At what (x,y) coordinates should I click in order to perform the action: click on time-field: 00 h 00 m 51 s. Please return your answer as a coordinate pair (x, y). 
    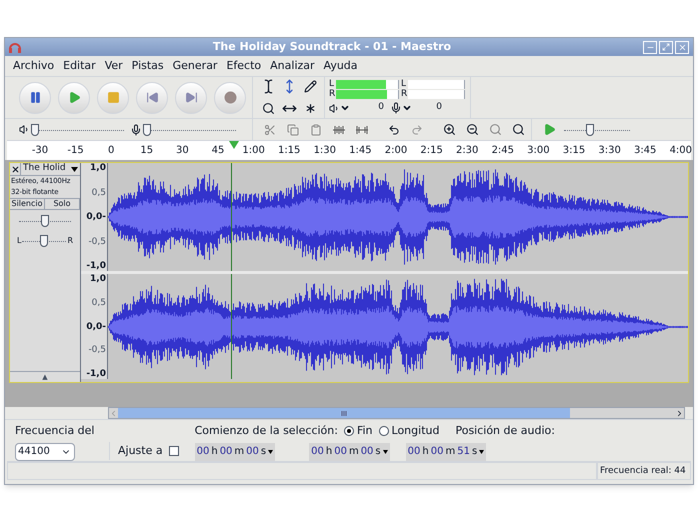
    Looking at the image, I should click on (446, 451).